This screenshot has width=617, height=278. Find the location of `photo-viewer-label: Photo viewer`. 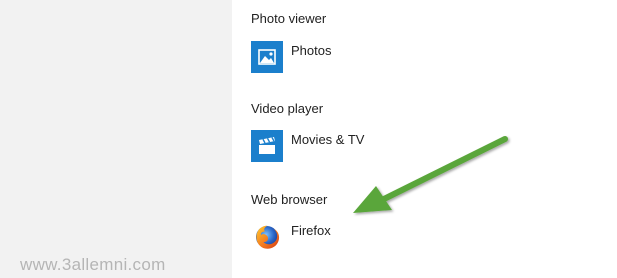

photo-viewer-label: Photo viewer is located at coordinates (289, 18).